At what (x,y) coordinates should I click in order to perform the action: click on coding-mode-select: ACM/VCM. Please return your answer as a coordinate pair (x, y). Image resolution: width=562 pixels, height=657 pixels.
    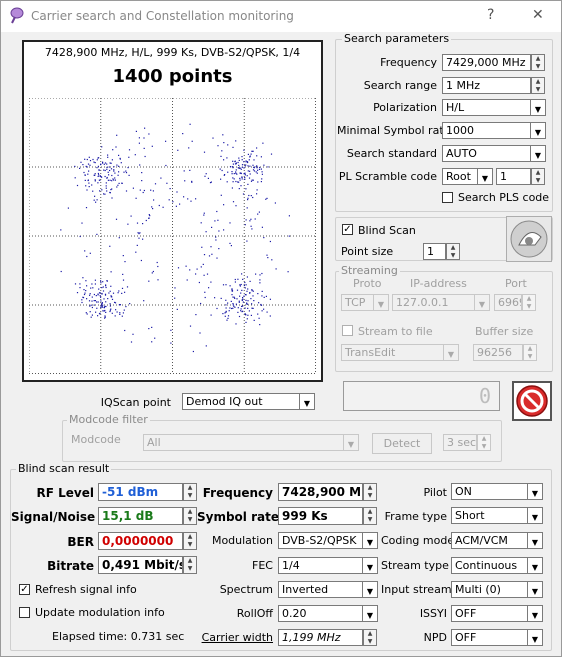
    Looking at the image, I should click on (489, 540).